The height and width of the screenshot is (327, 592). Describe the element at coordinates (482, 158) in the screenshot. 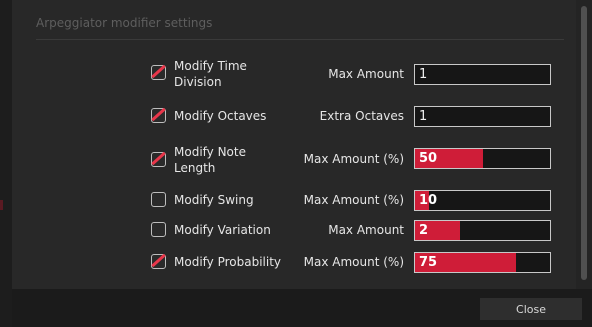

I see `note-length-max-amount-field: 50` at that location.